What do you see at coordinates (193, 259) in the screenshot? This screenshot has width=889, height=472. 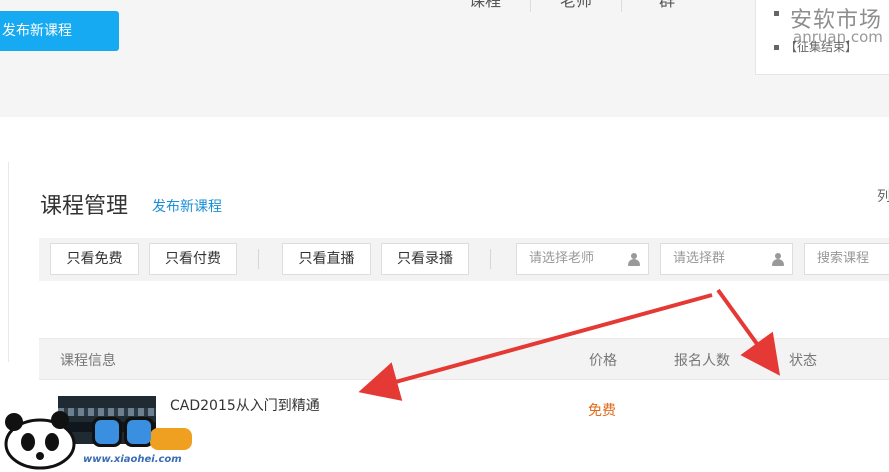 I see `filter-paid-button: 只看付费` at bounding box center [193, 259].